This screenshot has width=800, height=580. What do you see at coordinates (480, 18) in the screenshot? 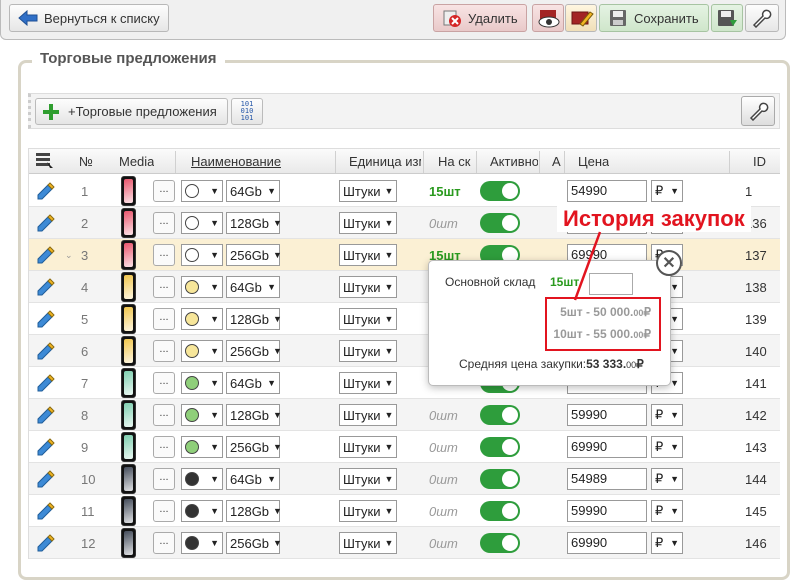
I see `delete-button: Удалить` at bounding box center [480, 18].